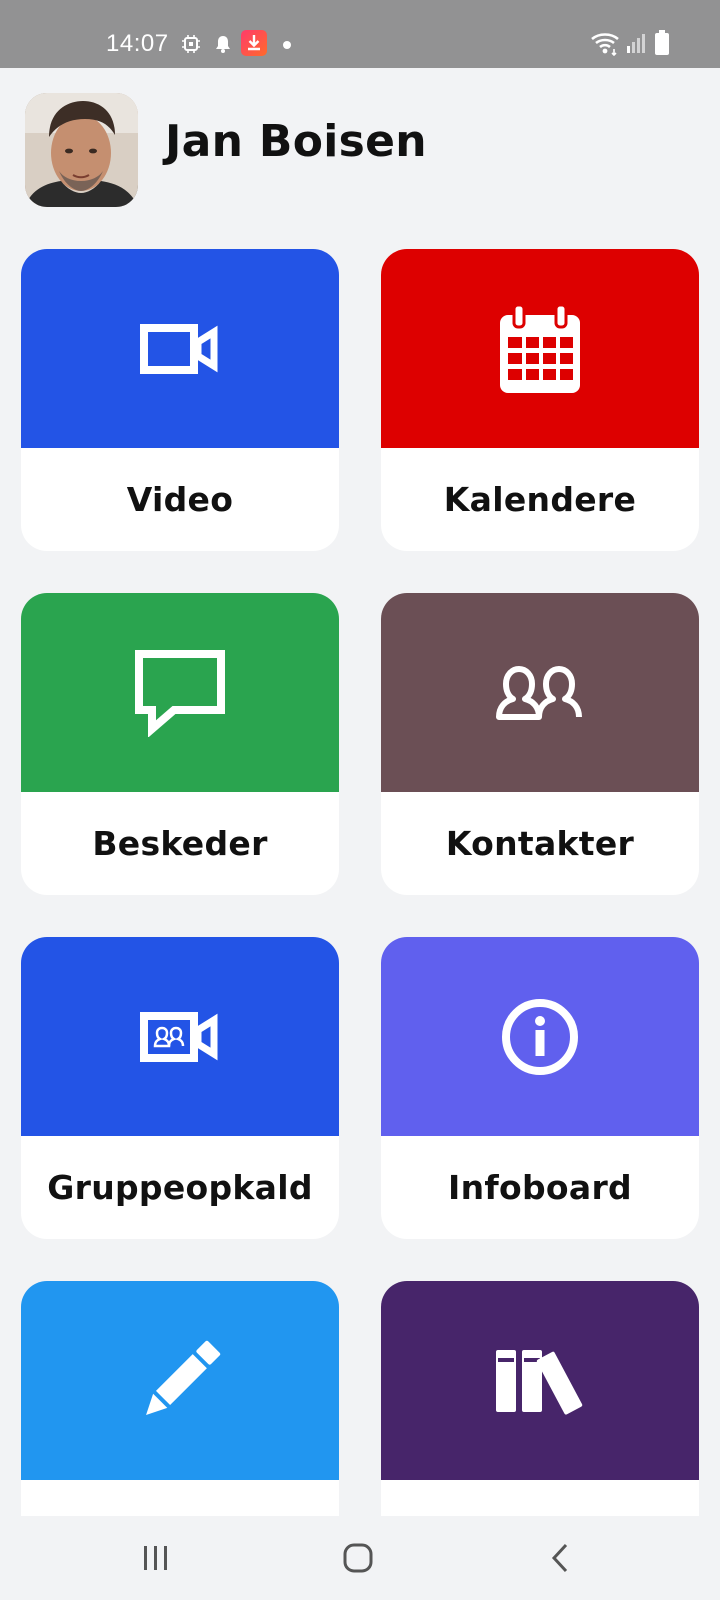 The width and height of the screenshot is (720, 1600). What do you see at coordinates (540, 499) in the screenshot?
I see `tile-calendar-label: Kalendere` at bounding box center [540, 499].